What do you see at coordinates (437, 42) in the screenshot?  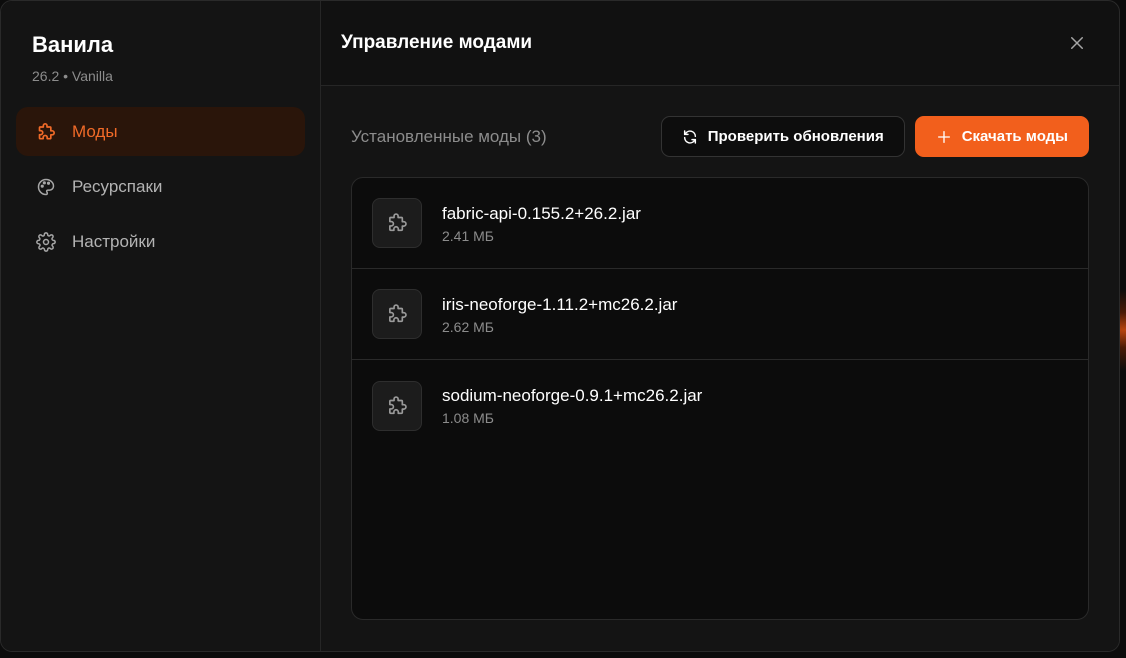 I see `page-title: Управление модами` at bounding box center [437, 42].